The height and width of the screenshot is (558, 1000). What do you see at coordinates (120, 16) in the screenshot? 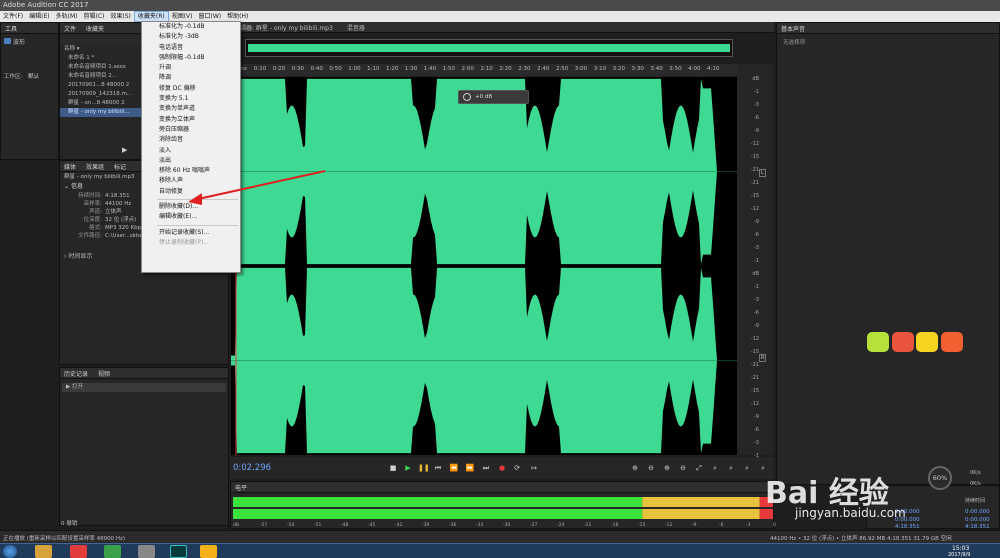
I see `menu-effects: 效果(S)` at bounding box center [120, 16].